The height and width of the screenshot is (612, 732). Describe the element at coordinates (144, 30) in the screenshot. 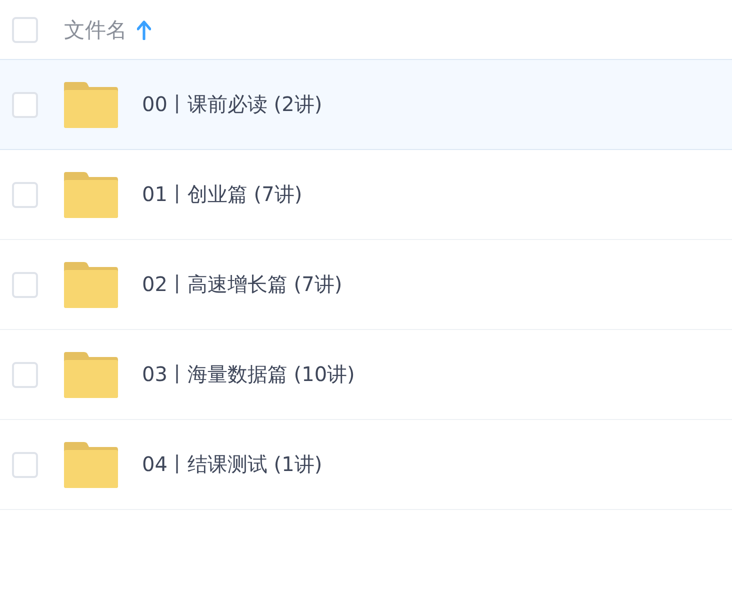

I see `sort-arrow-icon` at that location.